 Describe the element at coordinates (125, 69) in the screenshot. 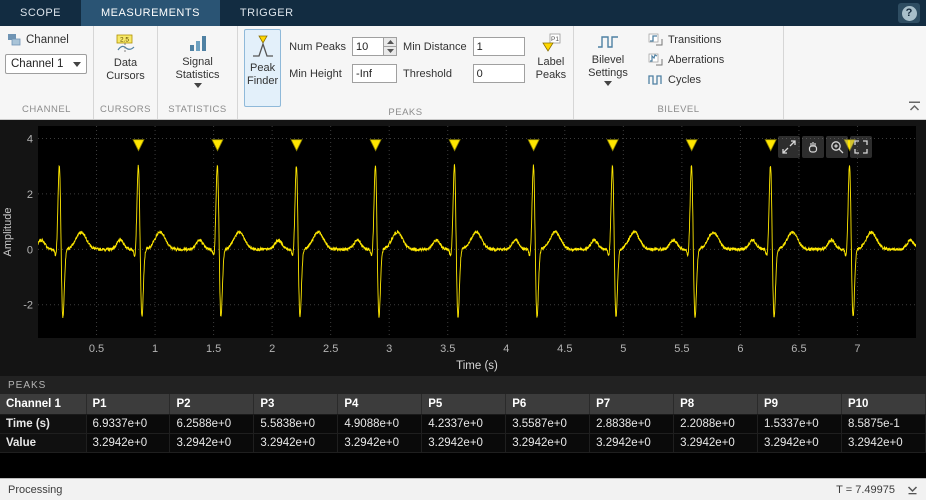

I see `data-cursors-label: Data Cursors` at that location.